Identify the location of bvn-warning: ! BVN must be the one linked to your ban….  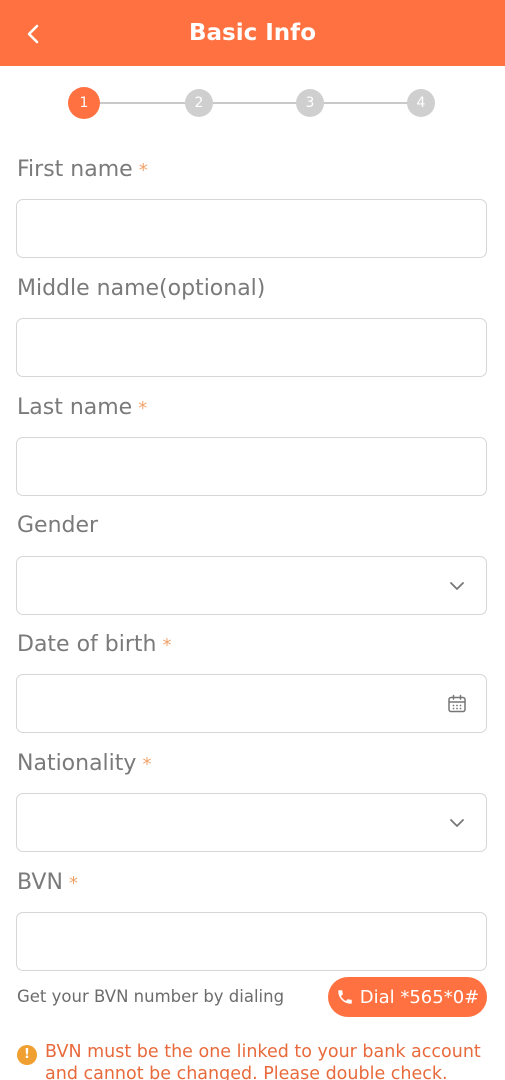
(252, 1060).